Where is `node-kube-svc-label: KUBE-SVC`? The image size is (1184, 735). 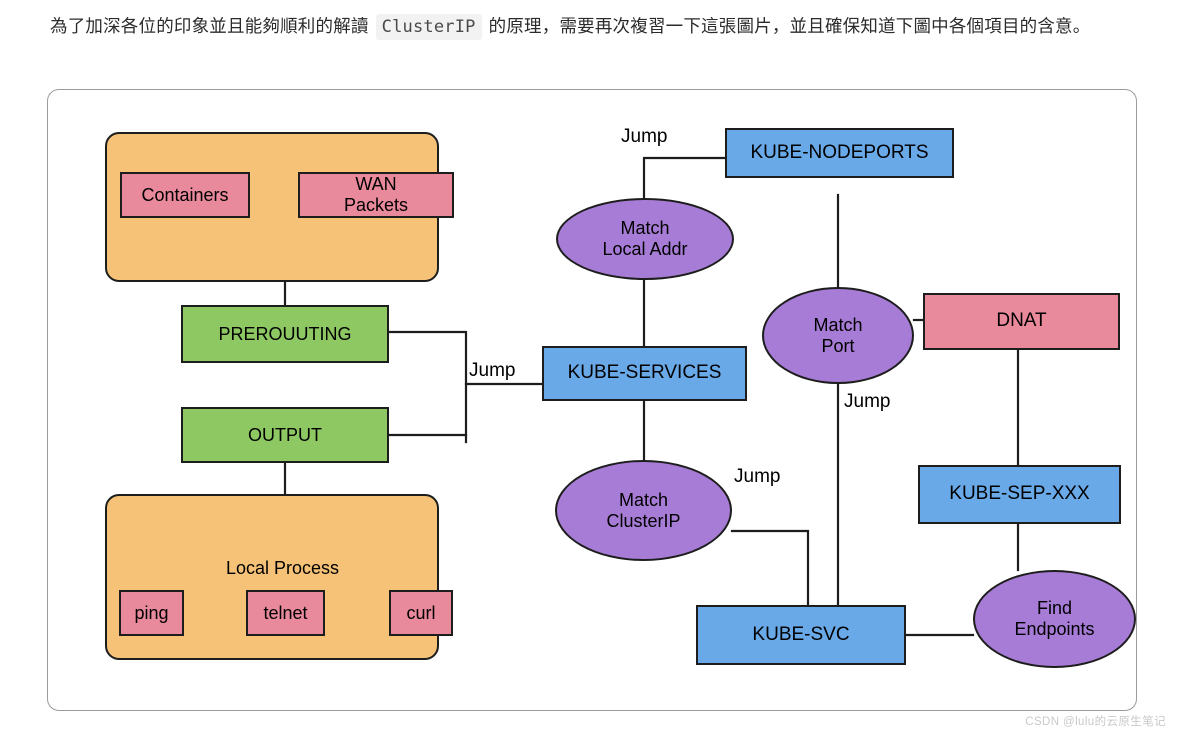 node-kube-svc-label: KUBE-SVC is located at coordinates (801, 634).